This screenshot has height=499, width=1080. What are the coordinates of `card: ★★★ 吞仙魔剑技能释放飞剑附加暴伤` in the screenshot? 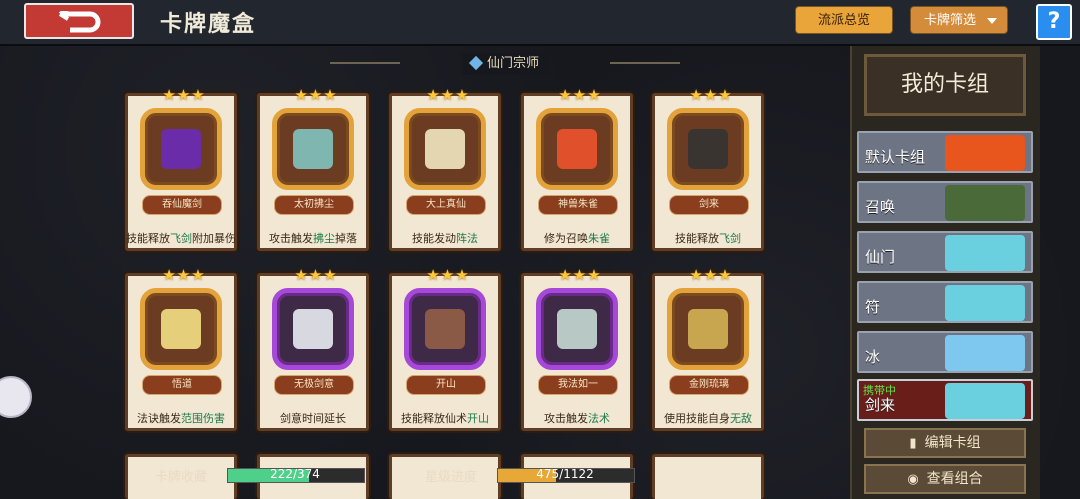 It's located at (181, 168).